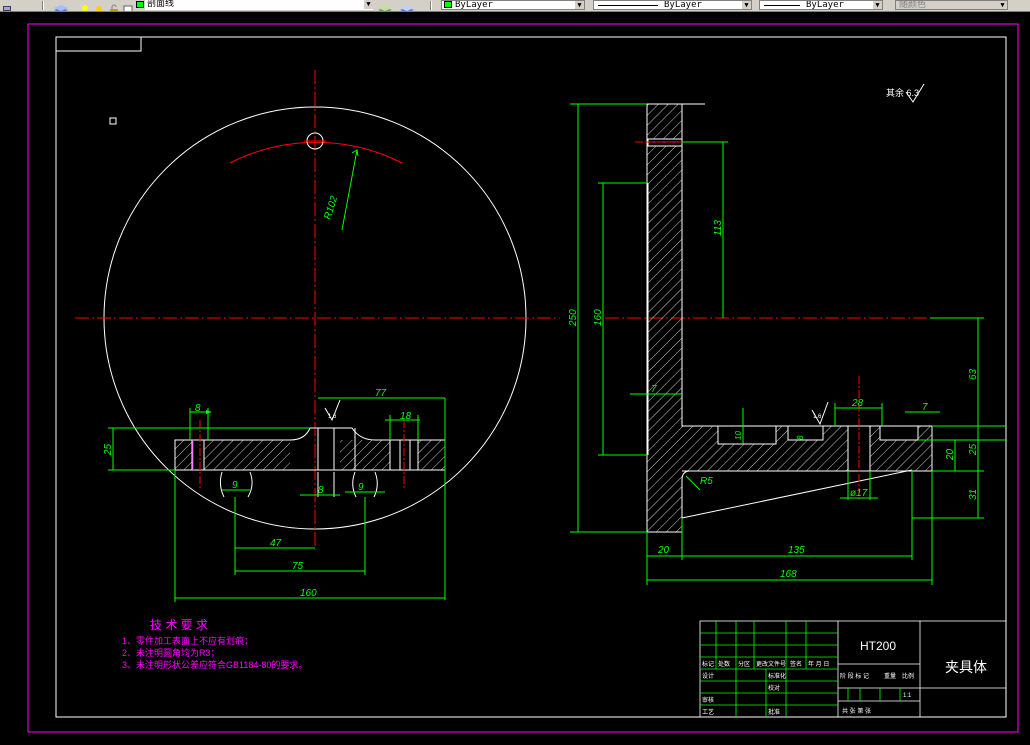  Describe the element at coordinates (825, 5) in the screenshot. I see `lineweight-value: ByLayer` at that location.